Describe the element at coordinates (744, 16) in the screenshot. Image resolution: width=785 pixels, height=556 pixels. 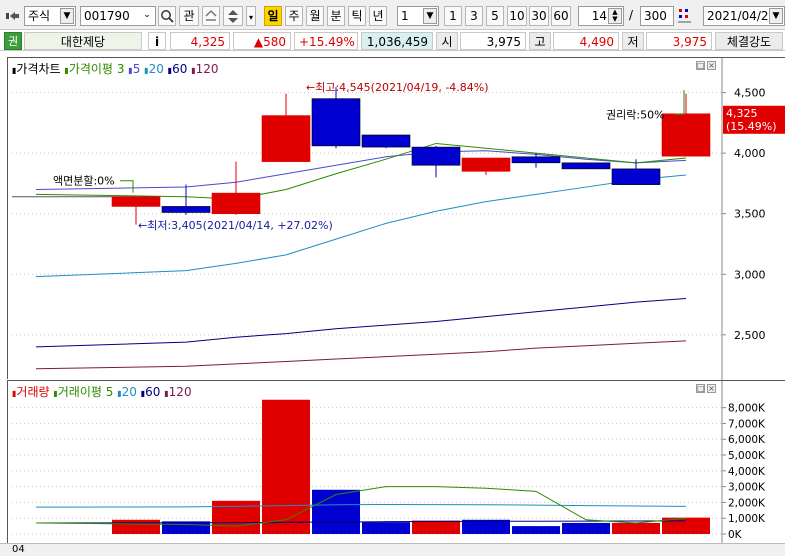
I see `date-select: 2021/04/29 ▼` at that location.